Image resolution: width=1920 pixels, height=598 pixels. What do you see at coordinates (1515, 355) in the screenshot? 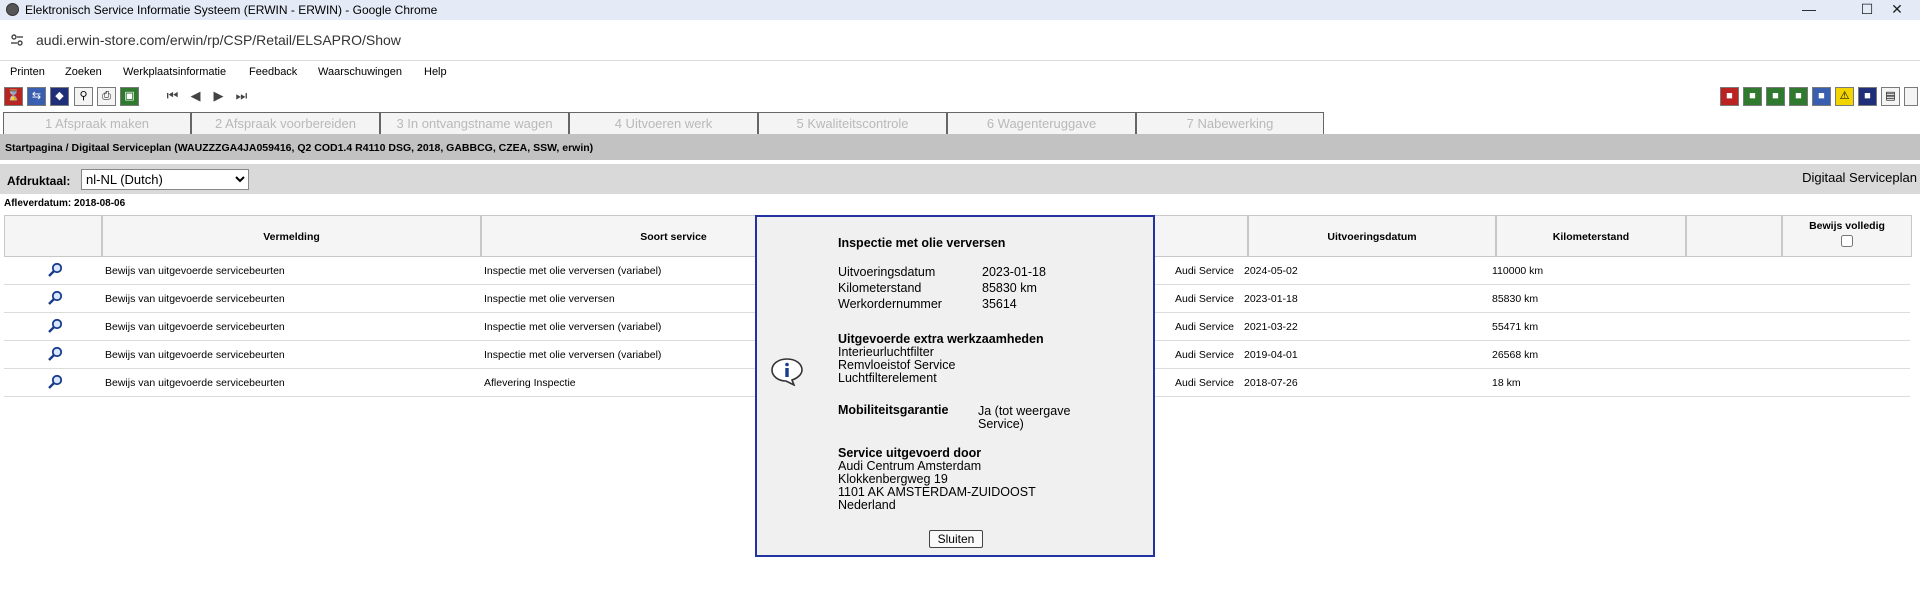
I see `cell-kilometerstand: 26568 km` at bounding box center [1515, 355].